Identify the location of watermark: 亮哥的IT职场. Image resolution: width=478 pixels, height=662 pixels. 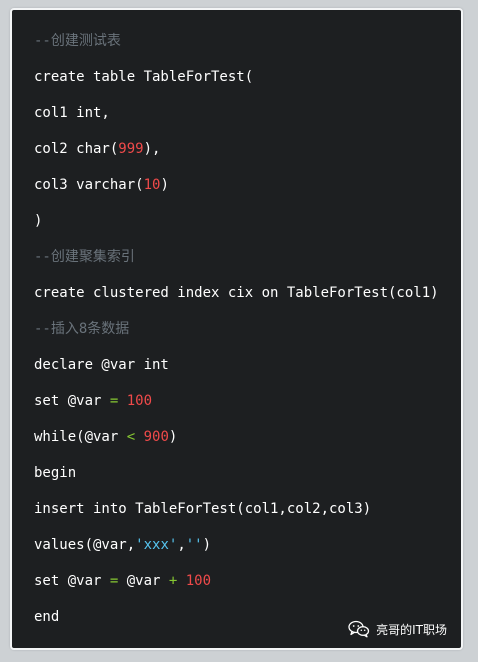
(397, 629).